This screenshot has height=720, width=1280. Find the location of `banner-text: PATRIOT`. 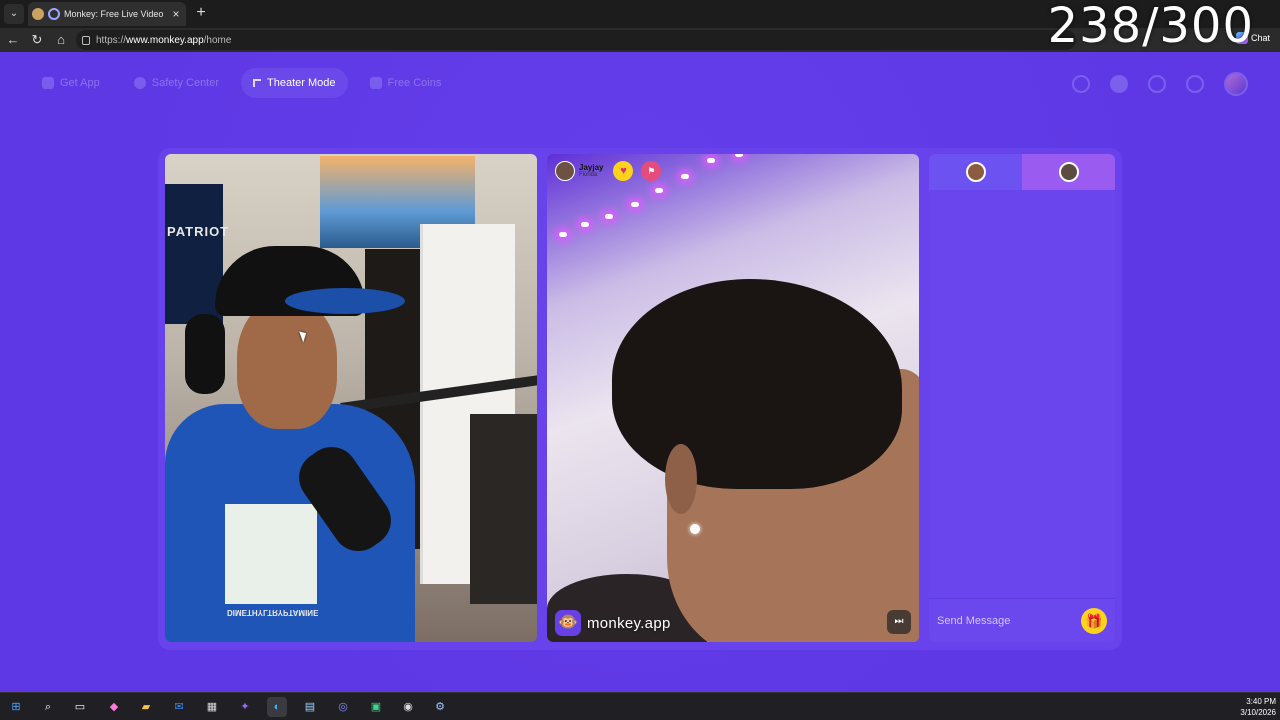

banner-text: PATRIOT is located at coordinates (198, 231).